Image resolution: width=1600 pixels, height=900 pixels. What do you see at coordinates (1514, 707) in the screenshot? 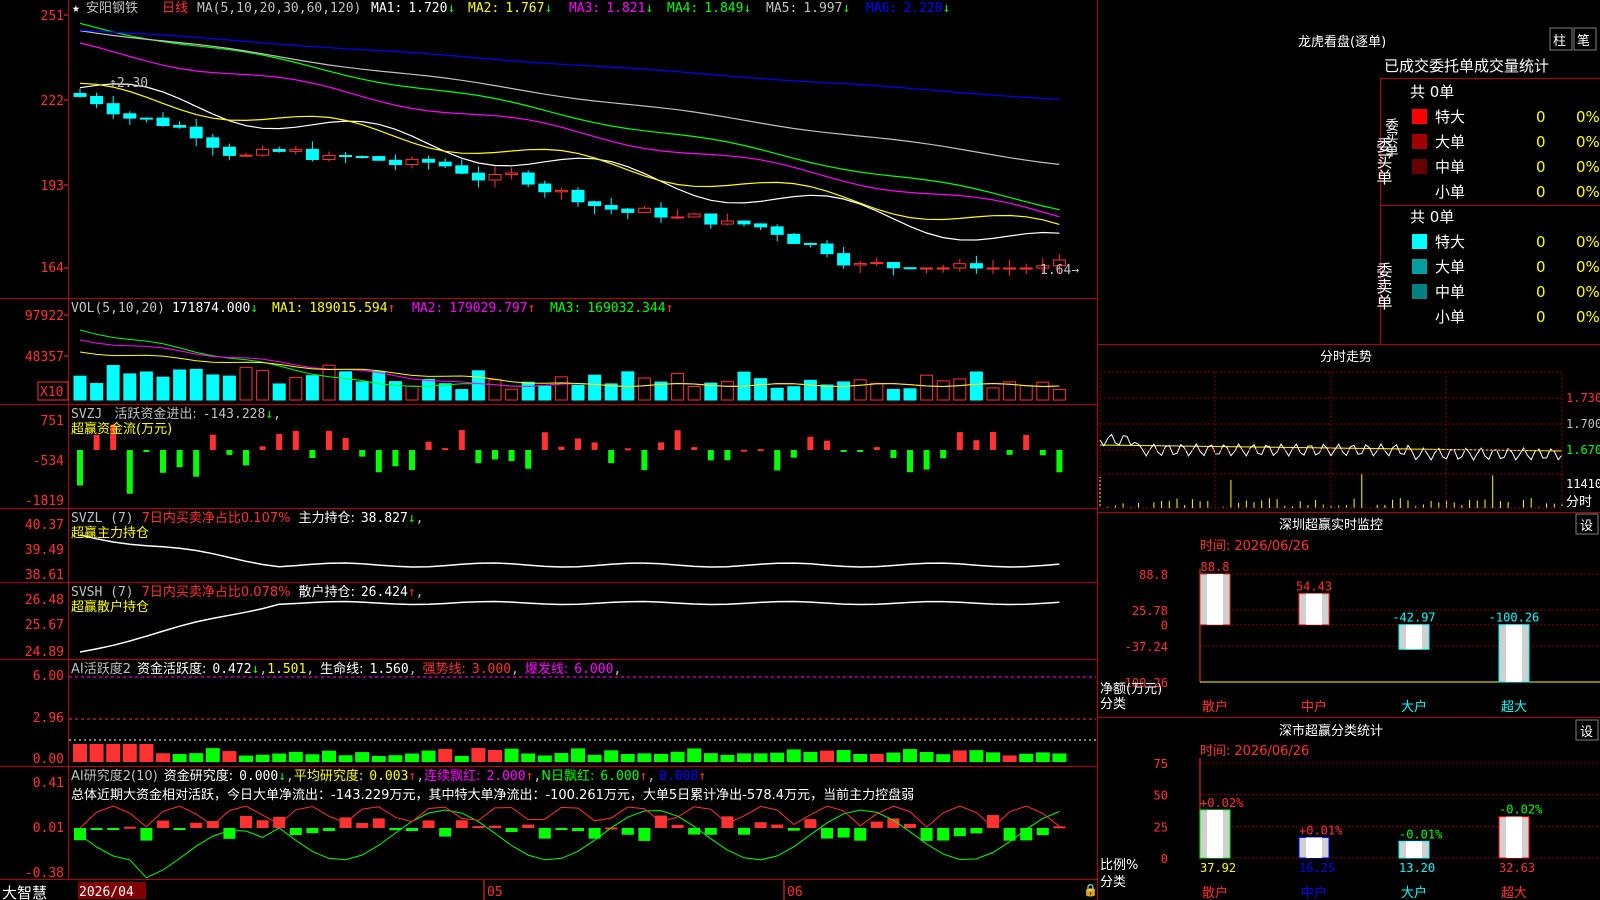
I see `monitor-category: 超大` at bounding box center [1514, 707].